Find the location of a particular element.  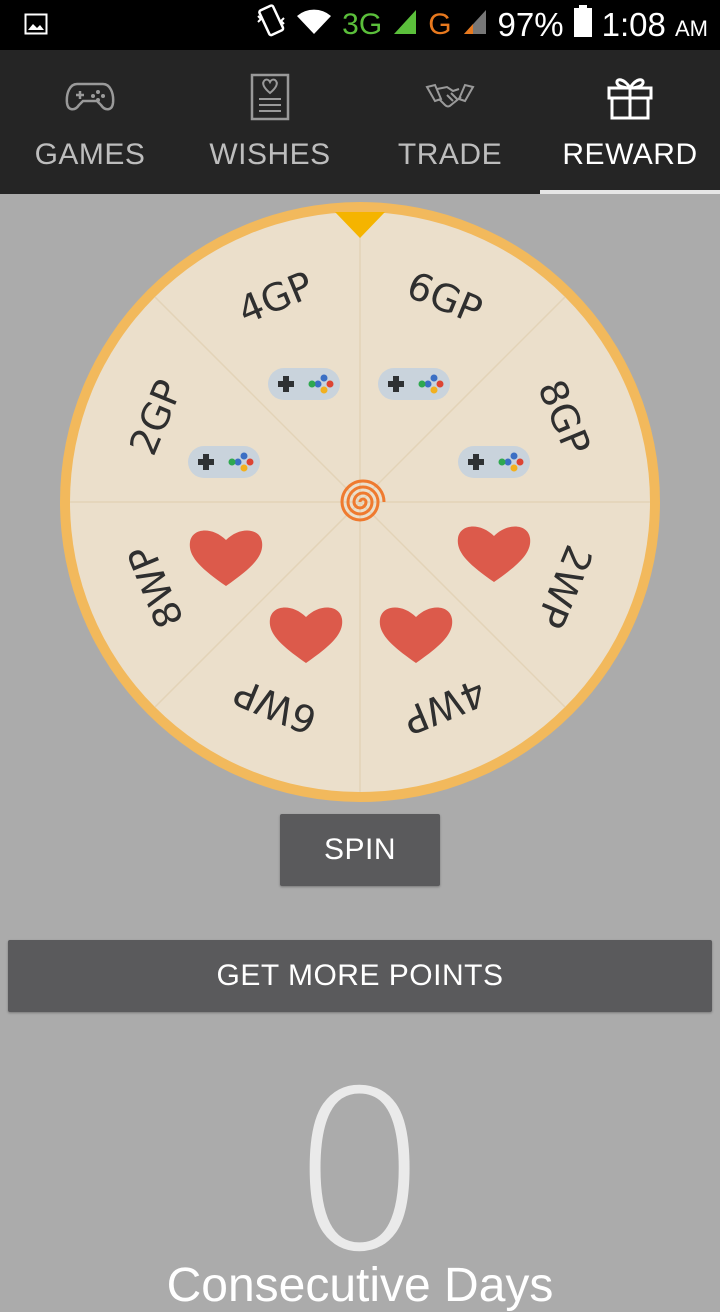

network-g-label: G is located at coordinates (440, 24).